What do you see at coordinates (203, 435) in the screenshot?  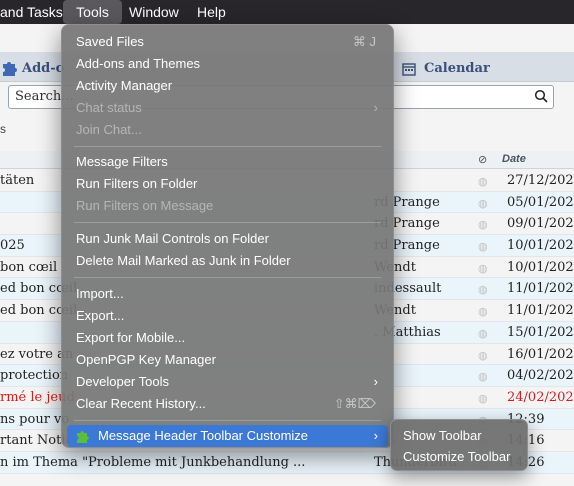 I see `mht-customize-label: Message Header Toolbar Customize` at bounding box center [203, 435].